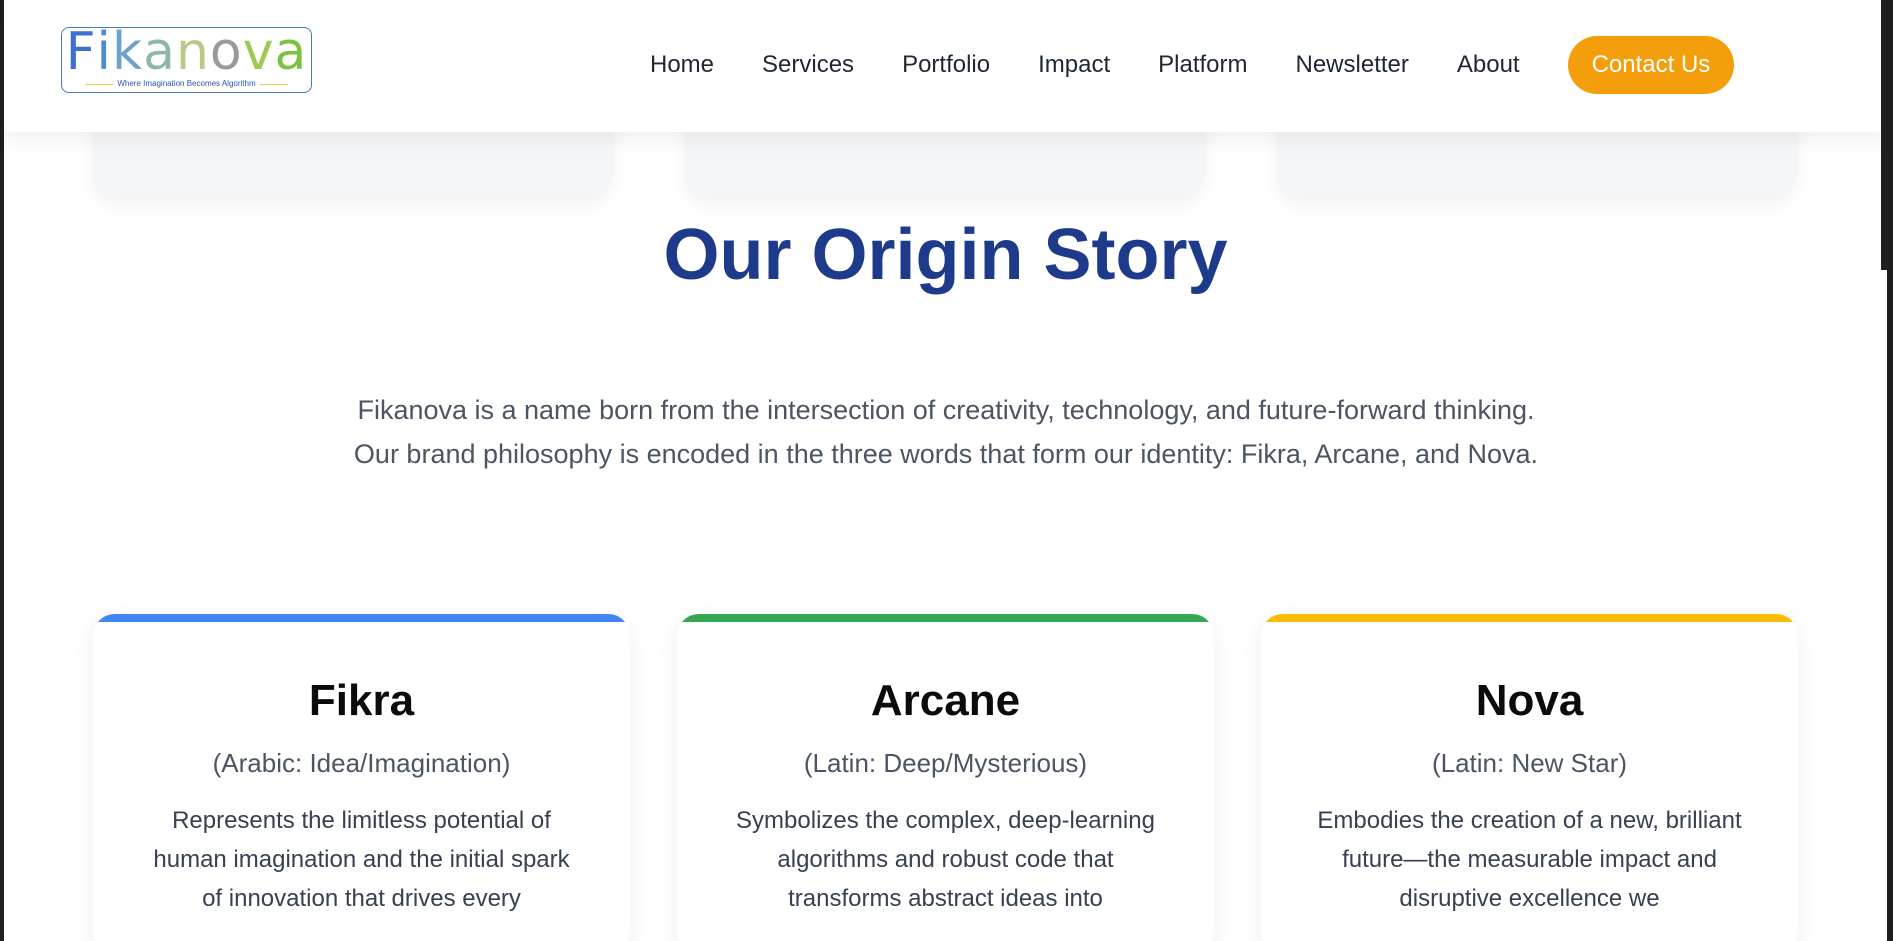  I want to click on logo-letter: o, so click(226, 52).